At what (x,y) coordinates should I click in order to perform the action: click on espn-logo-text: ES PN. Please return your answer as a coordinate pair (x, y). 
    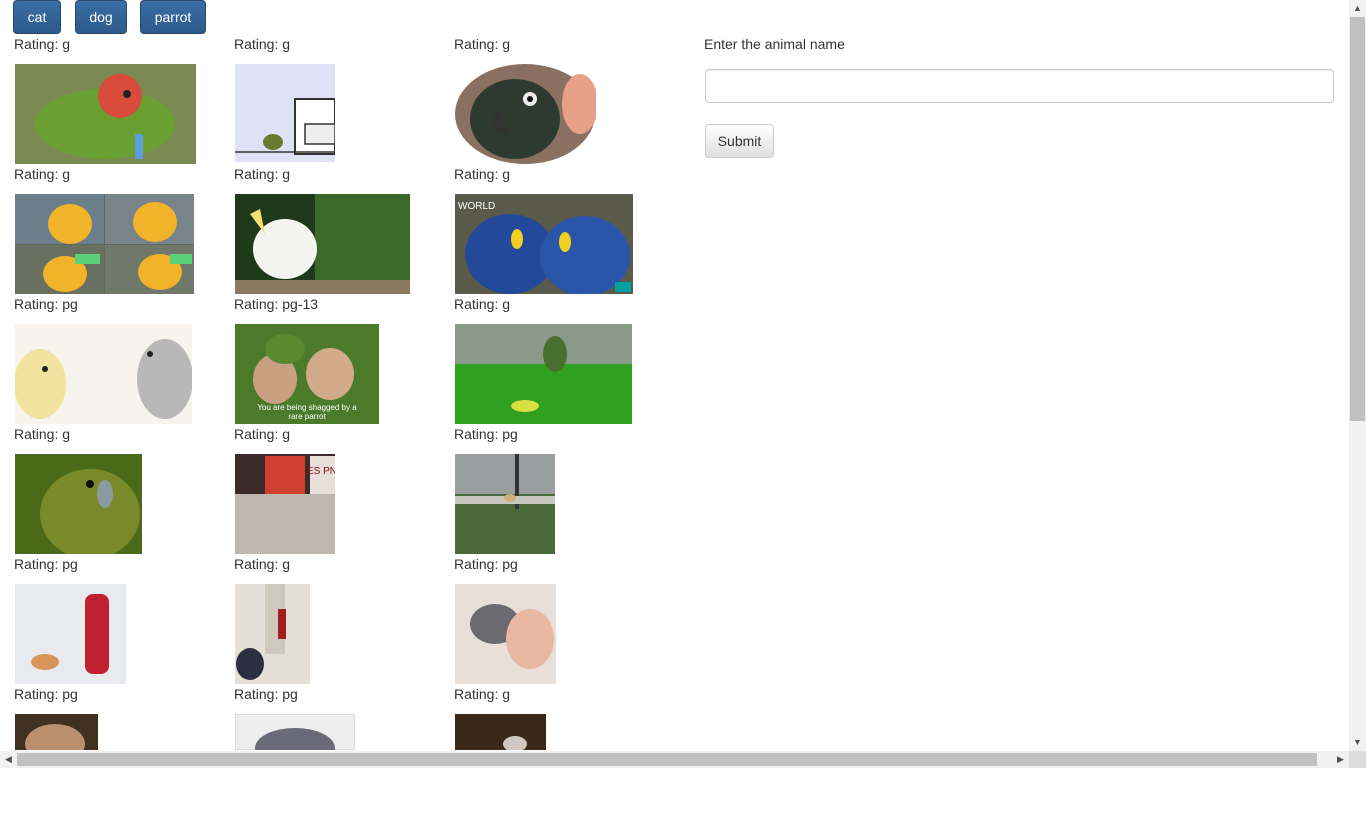
    Looking at the image, I should click on (321, 471).